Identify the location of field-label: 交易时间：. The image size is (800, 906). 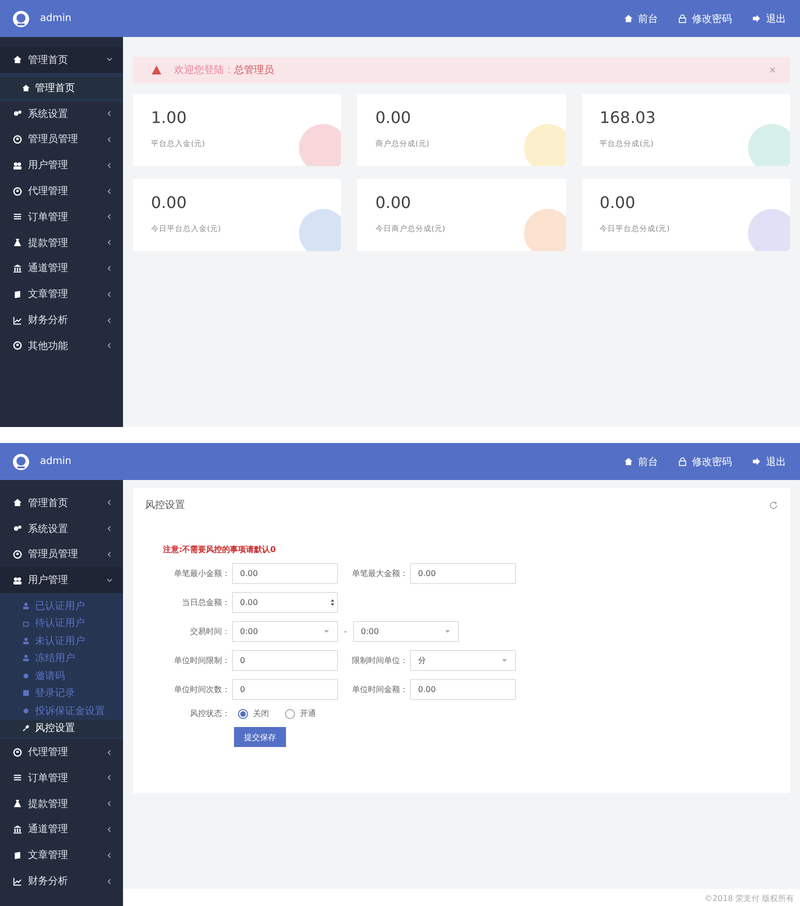
(210, 631).